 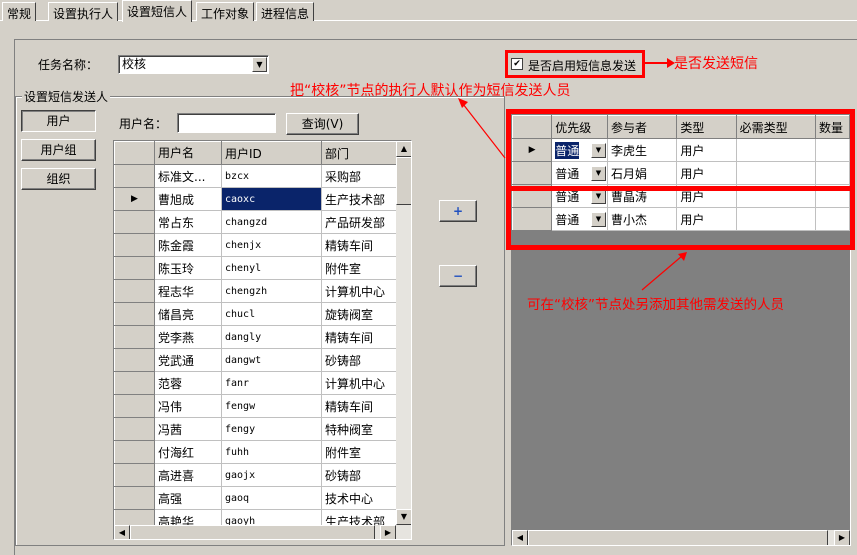 I want to click on add-recipient-button: +, so click(x=458, y=211).